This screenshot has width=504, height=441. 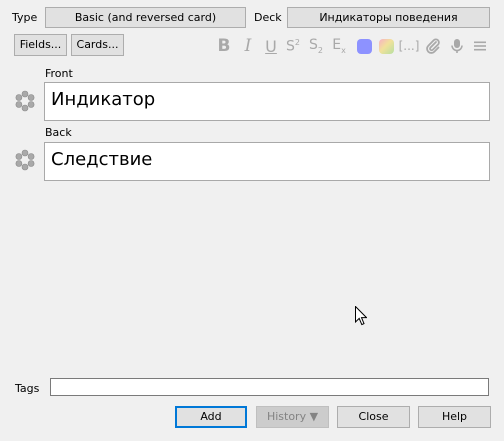 What do you see at coordinates (339, 46) in the screenshot?
I see `clear-format-icon: Ex` at bounding box center [339, 46].